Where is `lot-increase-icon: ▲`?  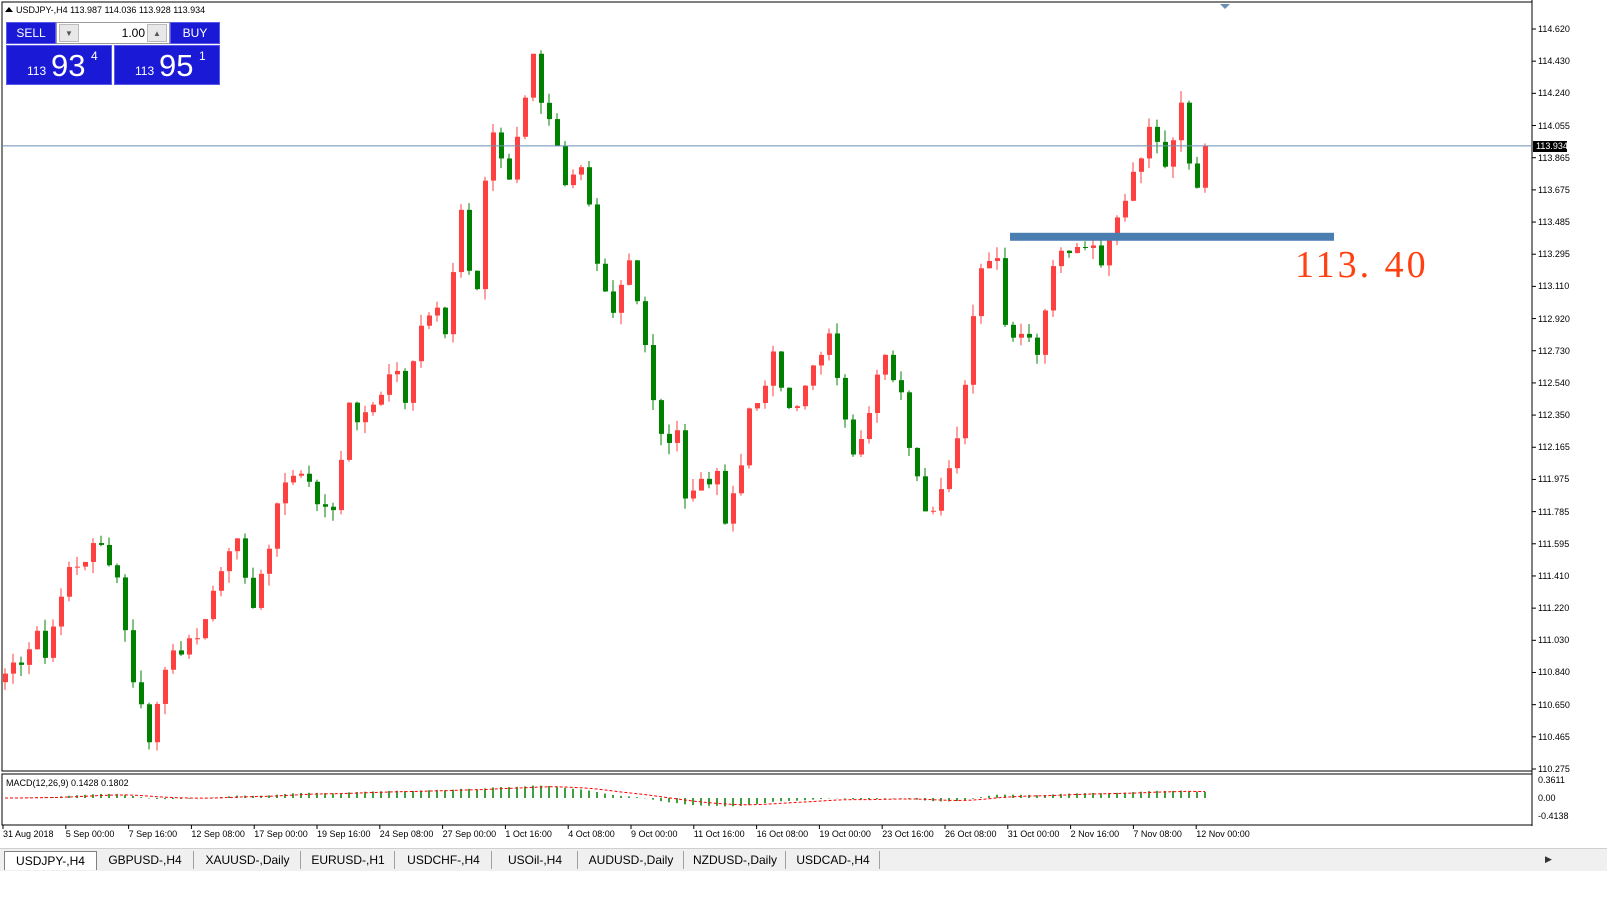
lot-increase-icon: ▲ is located at coordinates (157, 33).